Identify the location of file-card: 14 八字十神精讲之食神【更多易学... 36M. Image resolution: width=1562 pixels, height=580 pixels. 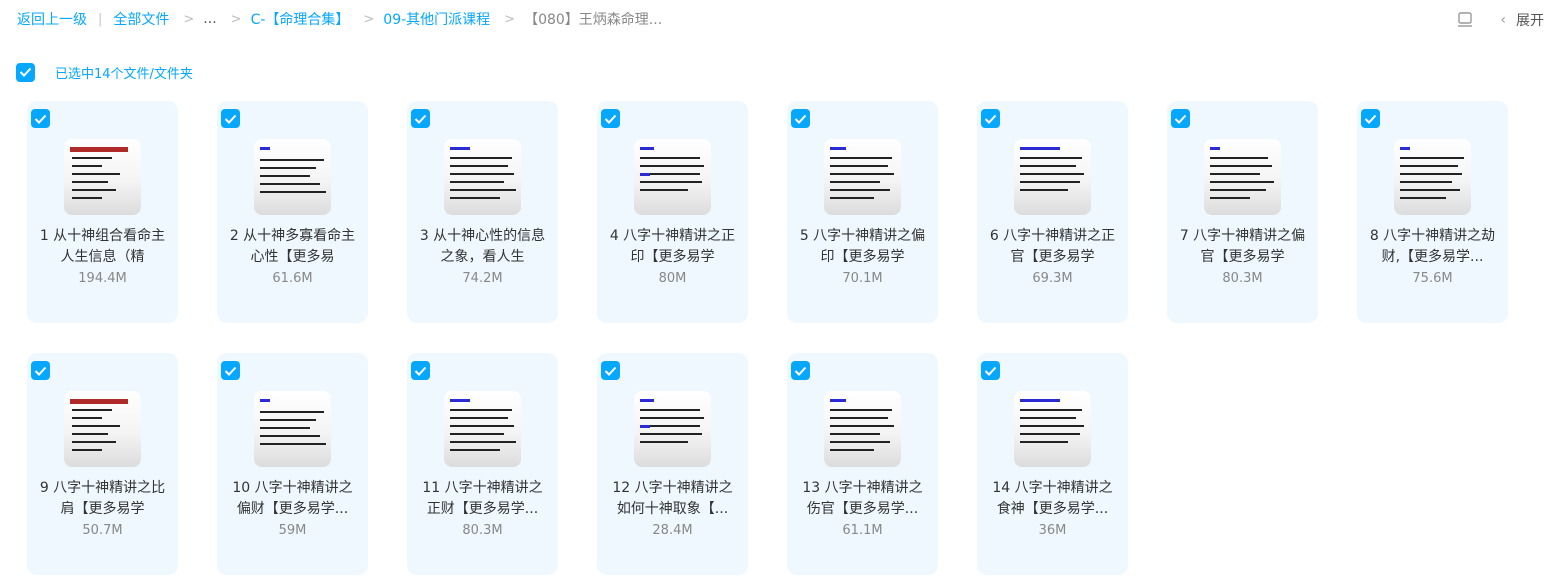
(1052, 464).